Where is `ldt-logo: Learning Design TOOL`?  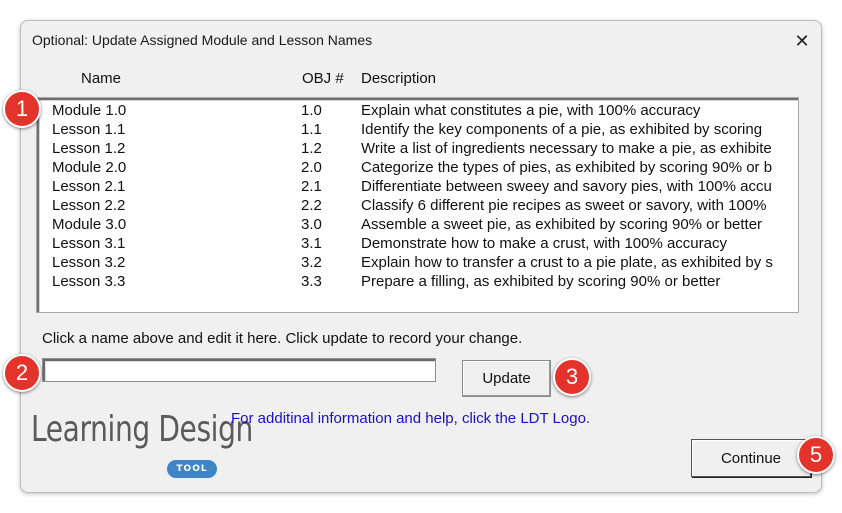
ldt-logo: Learning Design TOOL is located at coordinates (142, 446).